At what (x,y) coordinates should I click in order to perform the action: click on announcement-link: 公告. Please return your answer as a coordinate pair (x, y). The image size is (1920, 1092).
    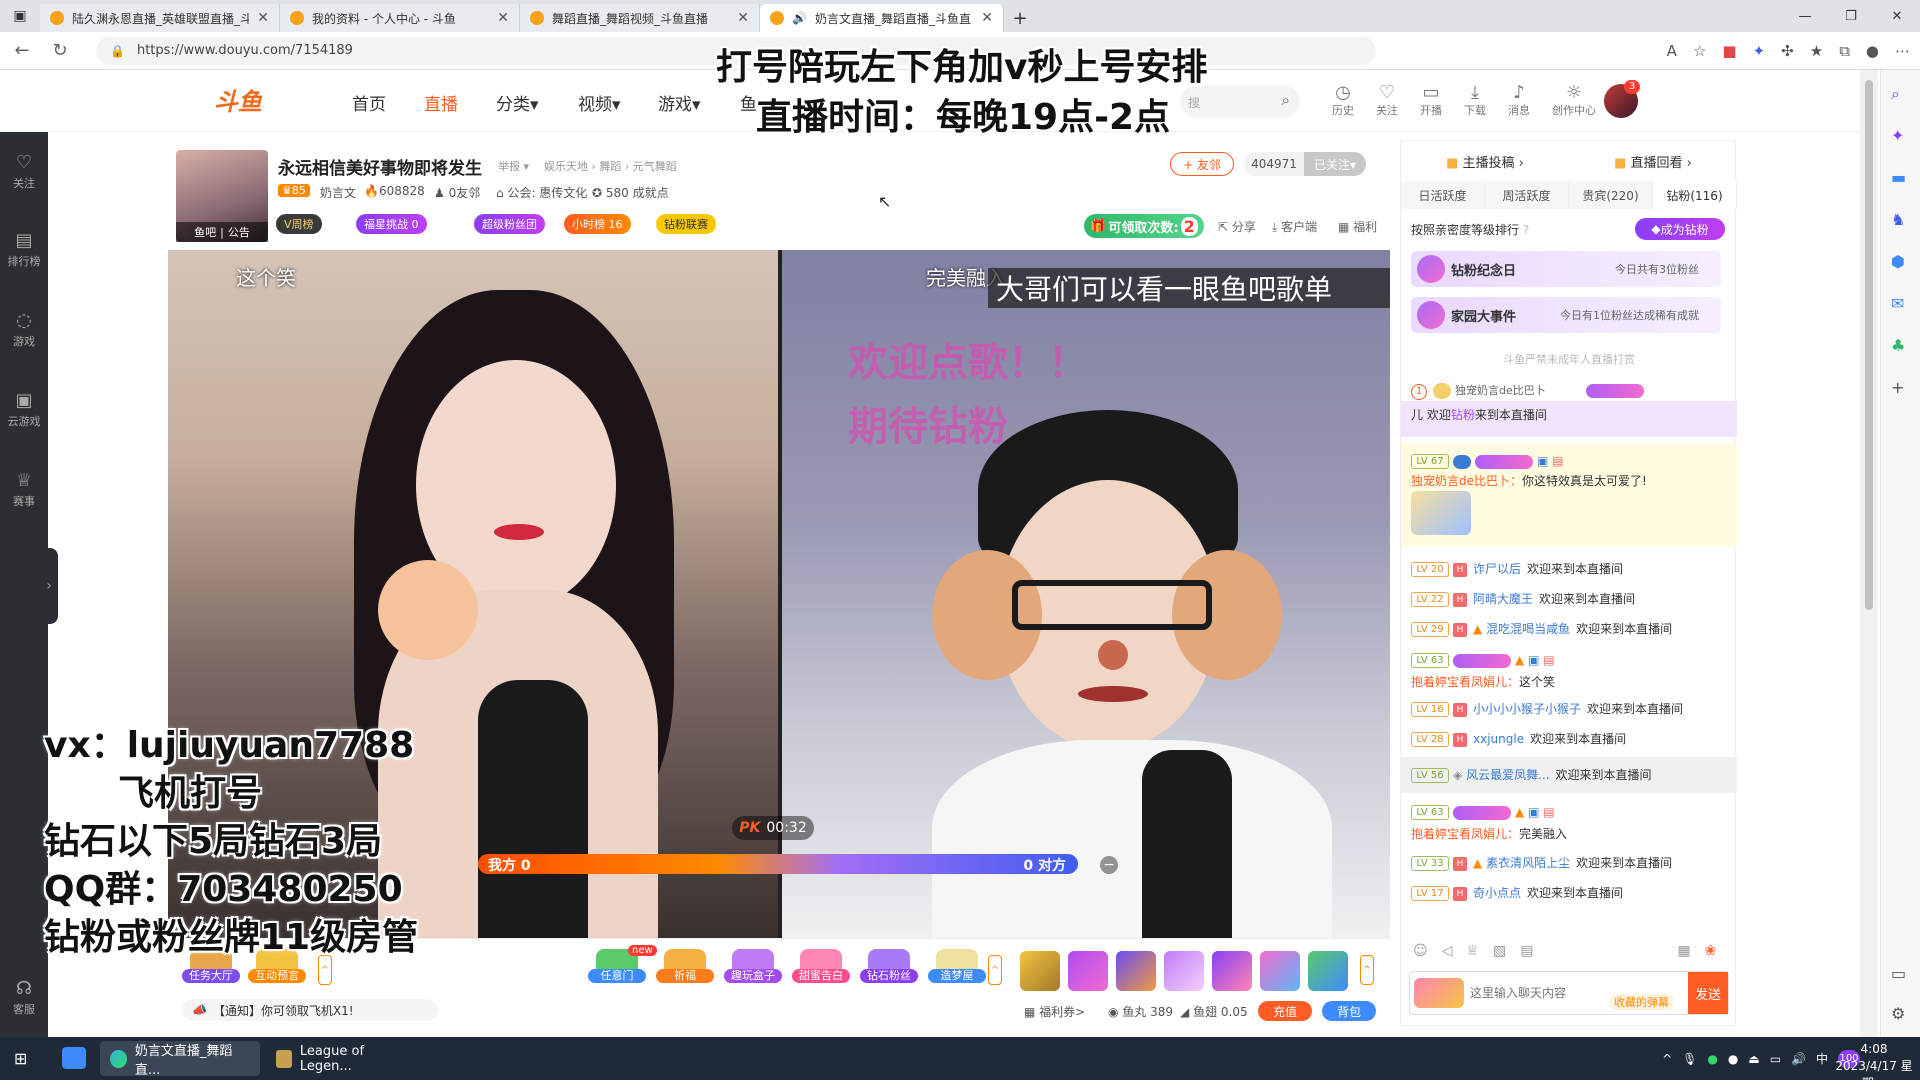
    Looking at the image, I should click on (239, 232).